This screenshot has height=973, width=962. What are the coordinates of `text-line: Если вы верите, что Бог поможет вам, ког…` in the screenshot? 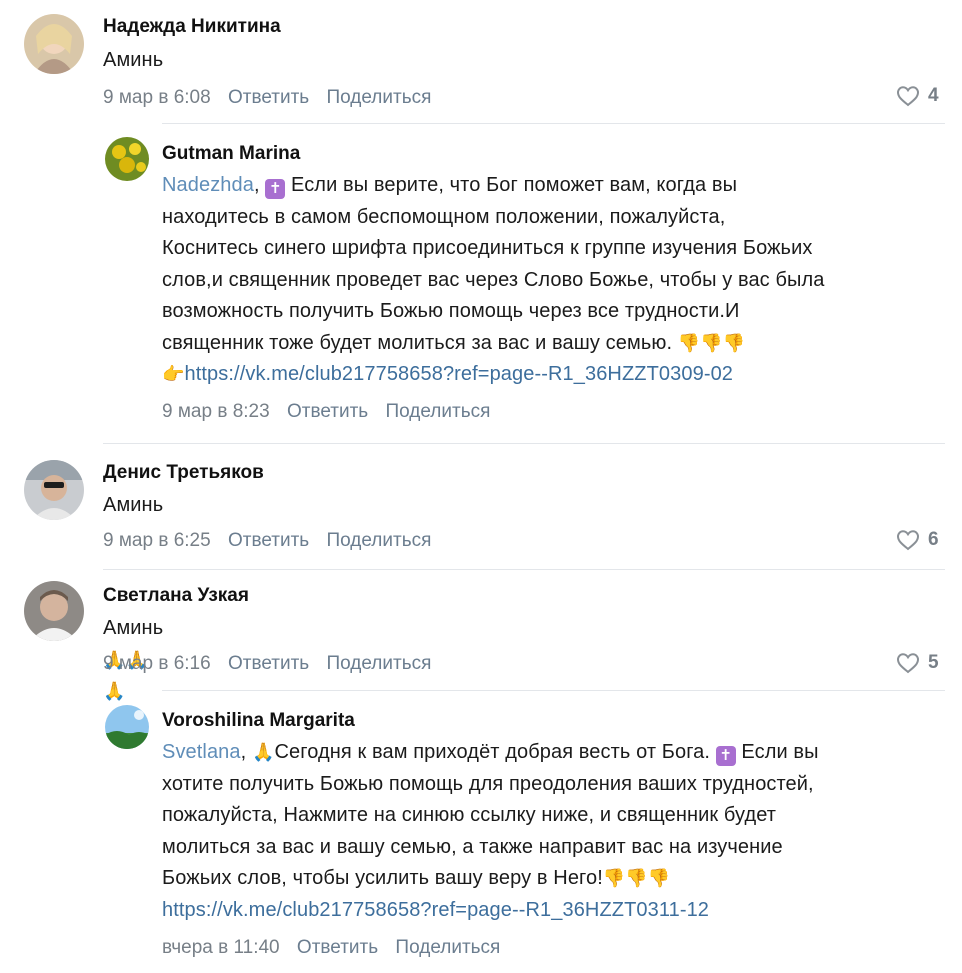 It's located at (514, 185).